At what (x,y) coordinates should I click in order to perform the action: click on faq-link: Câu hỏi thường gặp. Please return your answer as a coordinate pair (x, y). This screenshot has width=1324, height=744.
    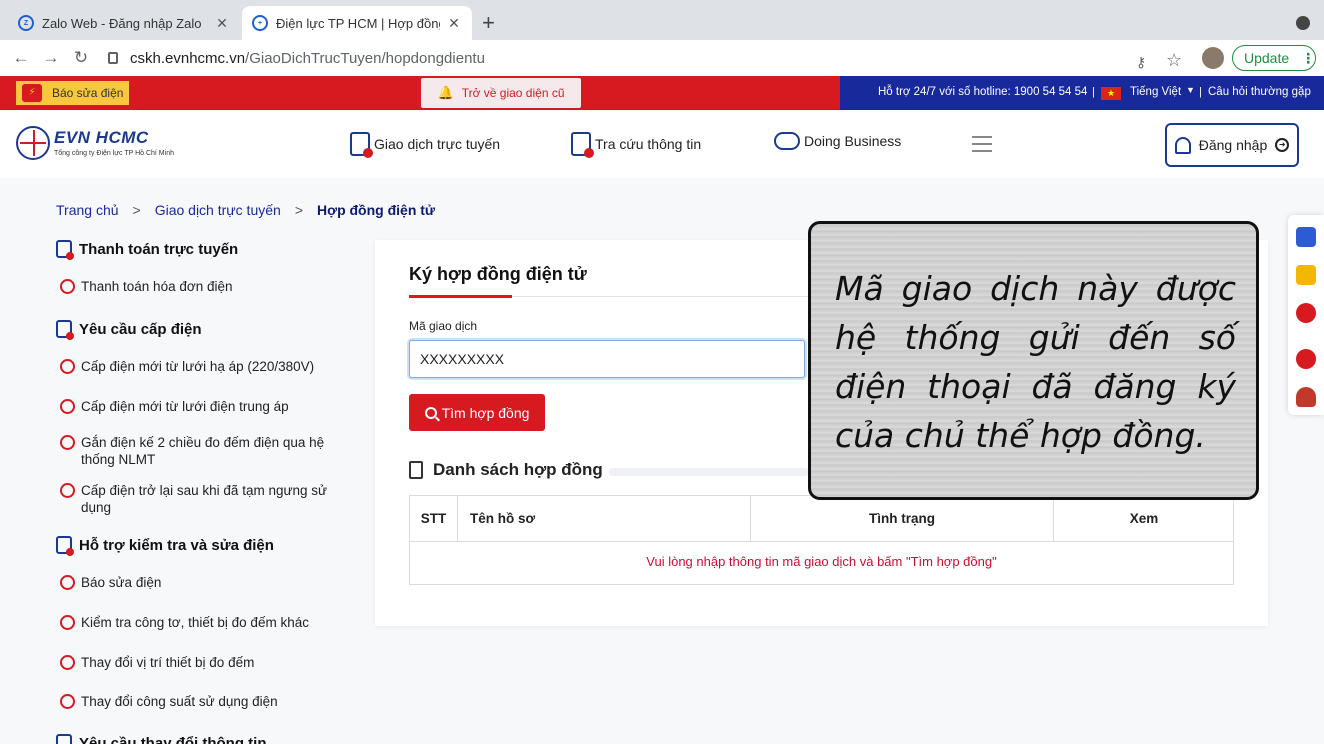
    Looking at the image, I should click on (1259, 92).